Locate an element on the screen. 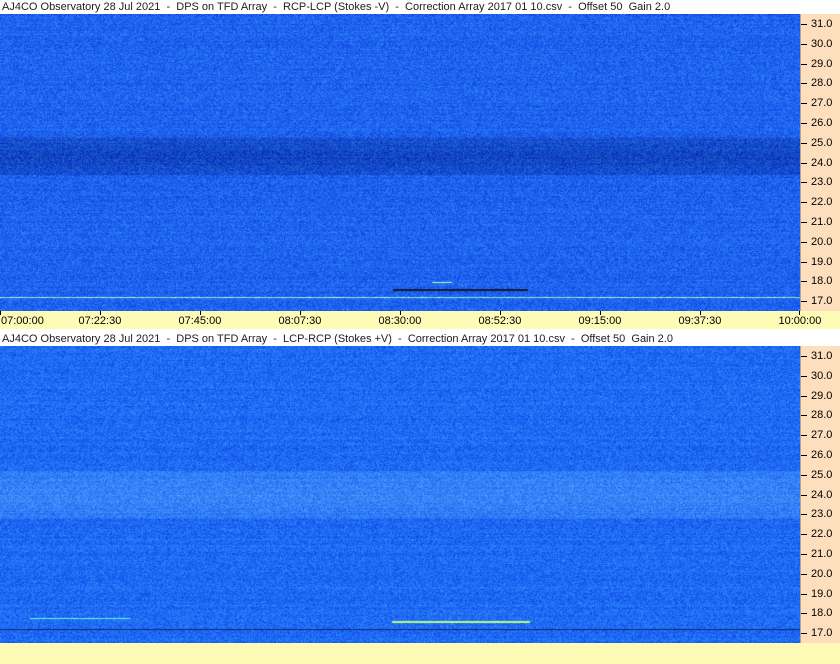 The image size is (840, 664). panel2-y-tick-label: 23.0 is located at coordinates (822, 514).